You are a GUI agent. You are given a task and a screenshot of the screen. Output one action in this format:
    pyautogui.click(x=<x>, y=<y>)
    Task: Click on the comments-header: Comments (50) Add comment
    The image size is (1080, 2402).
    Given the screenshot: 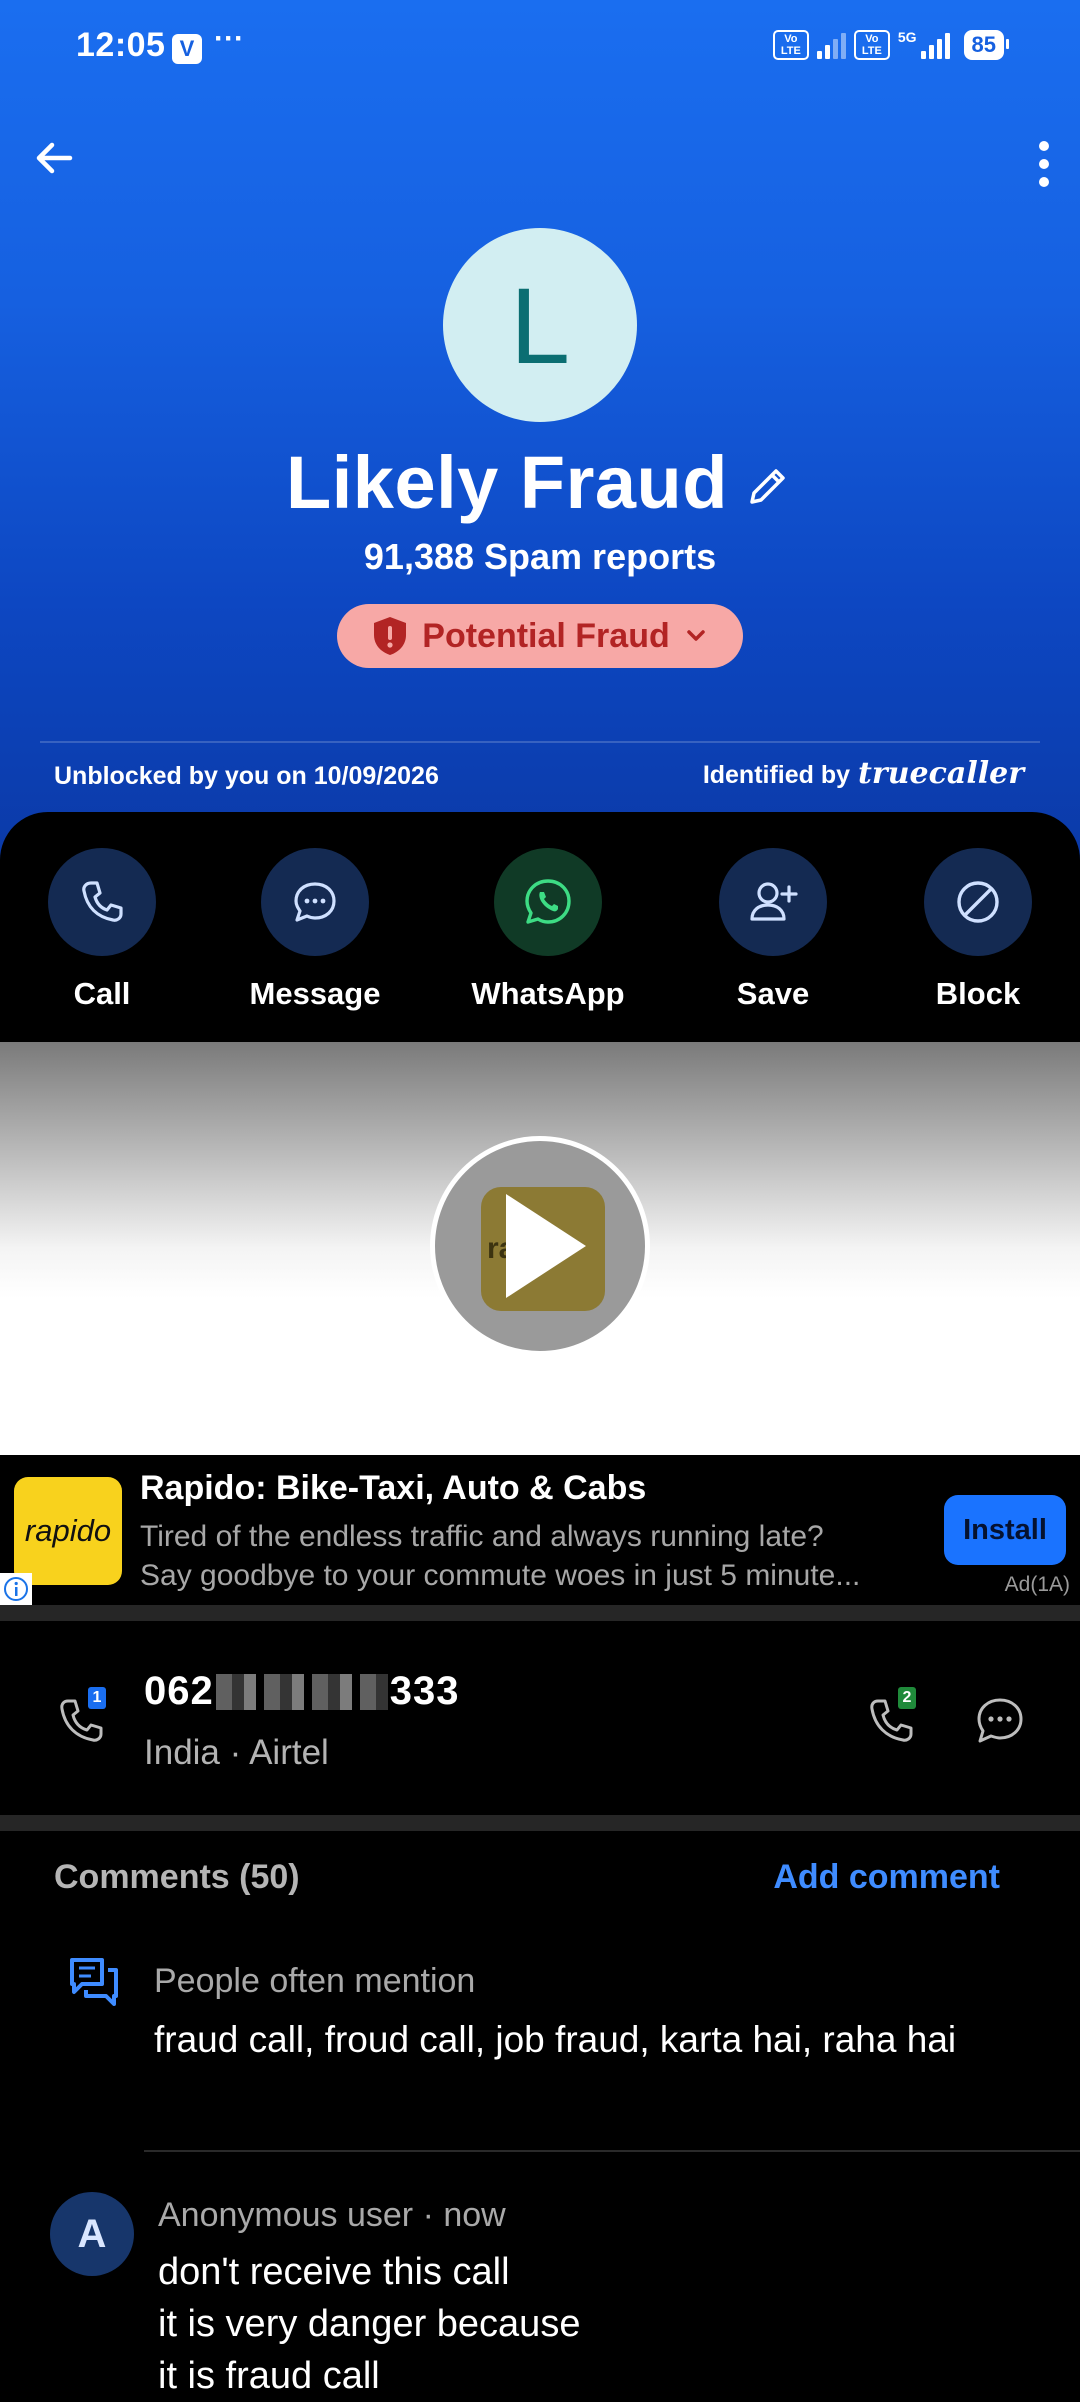 What is the action you would take?
    pyautogui.click(x=540, y=1887)
    